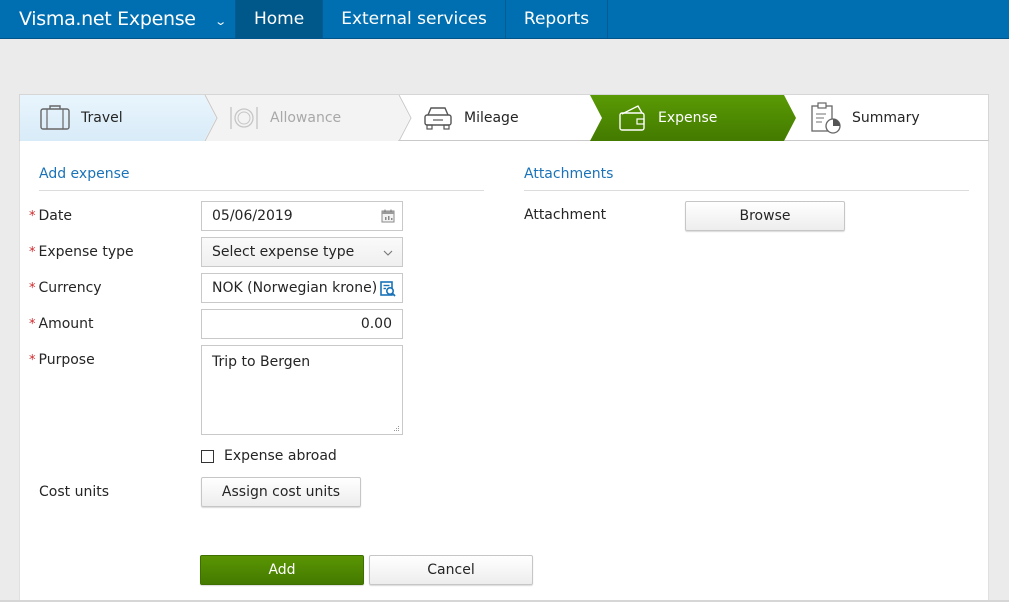 Image resolution: width=1009 pixels, height=602 pixels. What do you see at coordinates (280, 19) in the screenshot?
I see `nav-home: Home` at bounding box center [280, 19].